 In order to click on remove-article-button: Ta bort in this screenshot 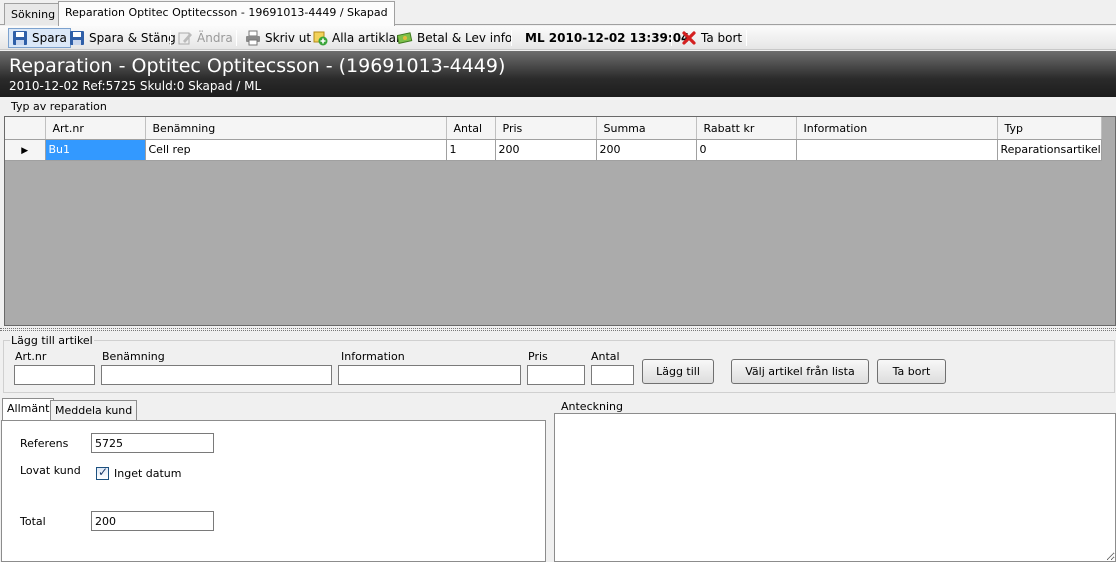, I will do `click(911, 371)`.